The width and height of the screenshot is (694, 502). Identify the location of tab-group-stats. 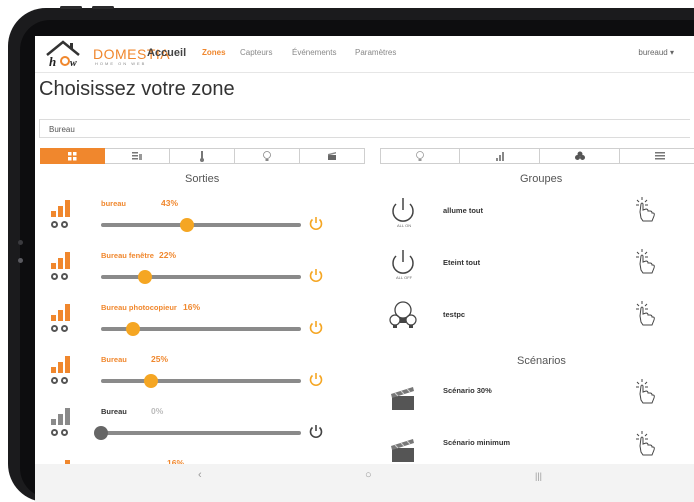
(500, 156).